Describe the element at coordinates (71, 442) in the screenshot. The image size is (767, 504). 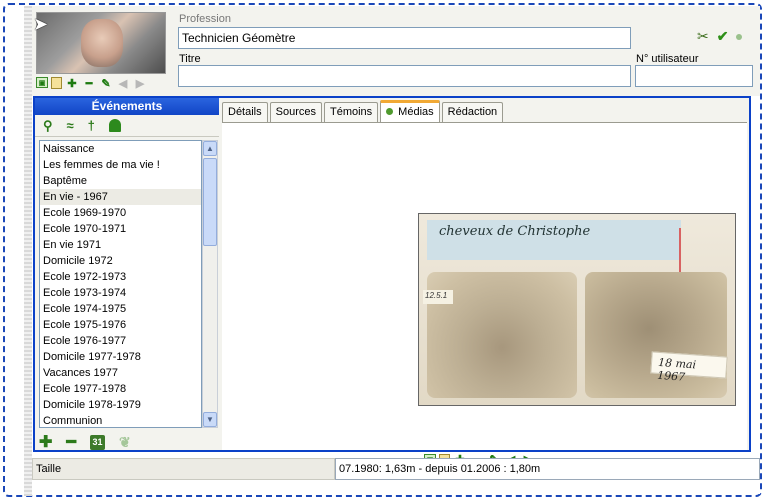
I see `remove-event-icon: ━` at that location.